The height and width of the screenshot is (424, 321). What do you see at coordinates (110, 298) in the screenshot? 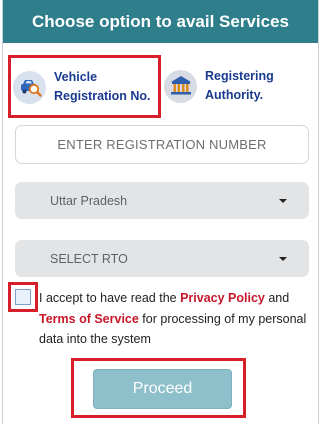
I see `consent-text-before: I accept to have read the` at bounding box center [110, 298].